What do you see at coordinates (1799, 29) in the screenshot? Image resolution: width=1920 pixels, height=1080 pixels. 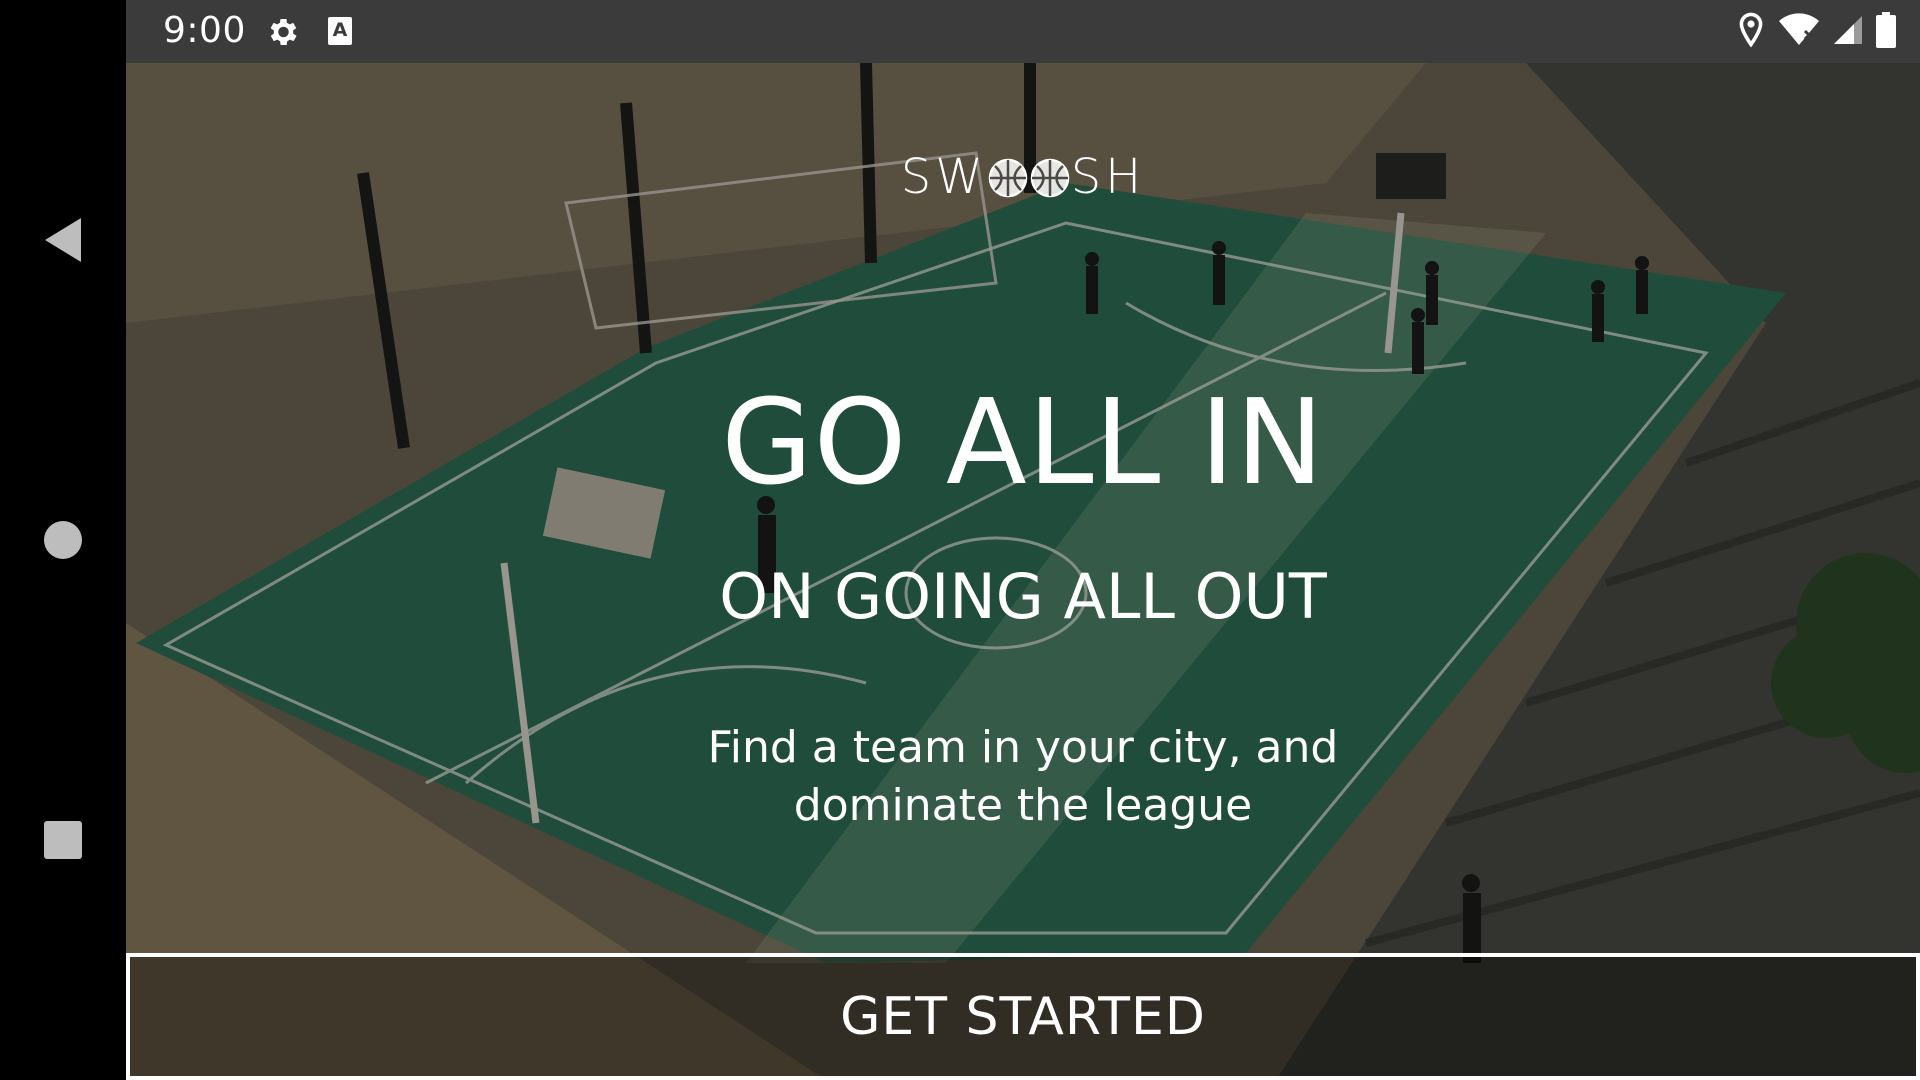 I see `wifi-icon` at bounding box center [1799, 29].